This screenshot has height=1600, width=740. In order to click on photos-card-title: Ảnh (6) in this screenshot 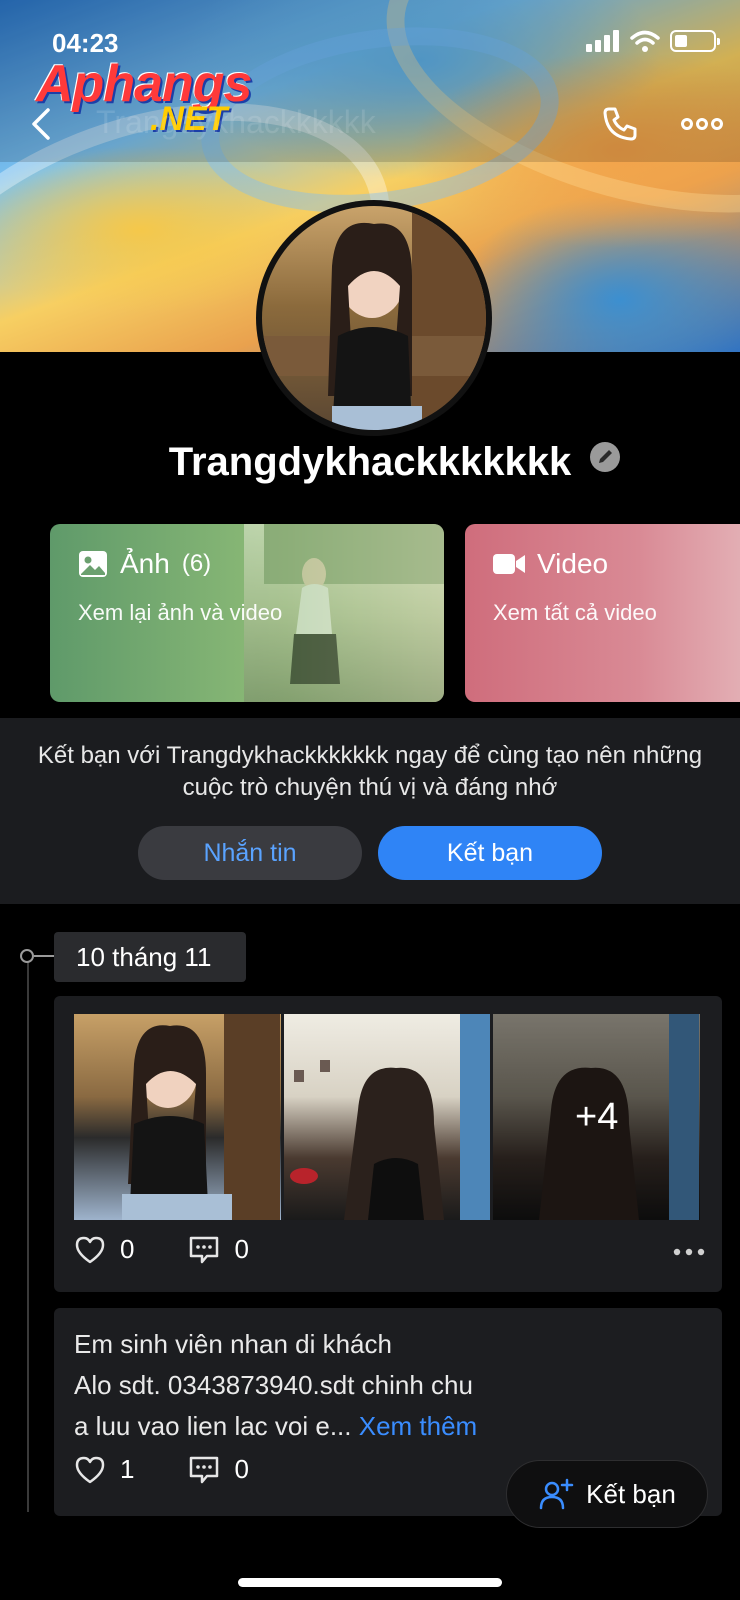, I will do `click(144, 564)`.